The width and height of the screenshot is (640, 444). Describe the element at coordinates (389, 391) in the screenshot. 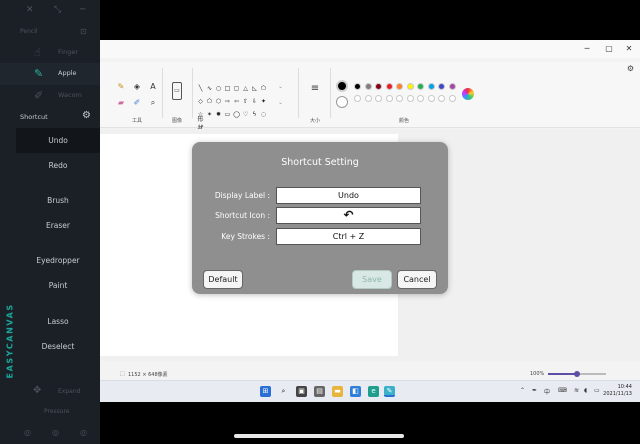

I see `paint-app-icon: ✎` at that location.